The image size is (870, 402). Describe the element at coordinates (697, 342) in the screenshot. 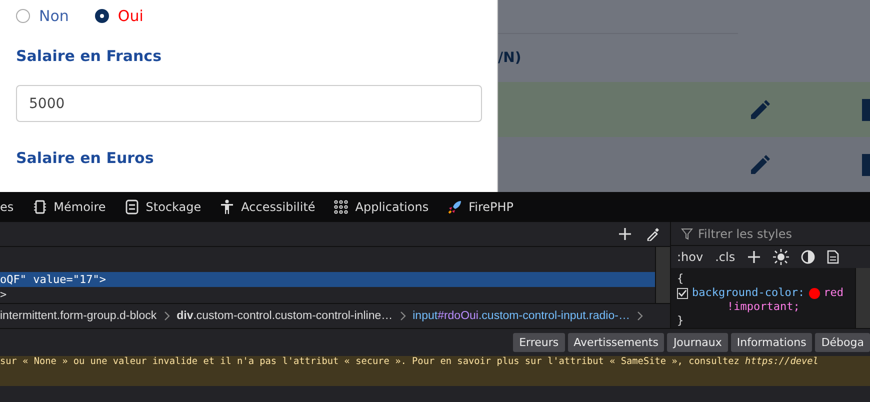

I see `filter-button: Journaux` at that location.